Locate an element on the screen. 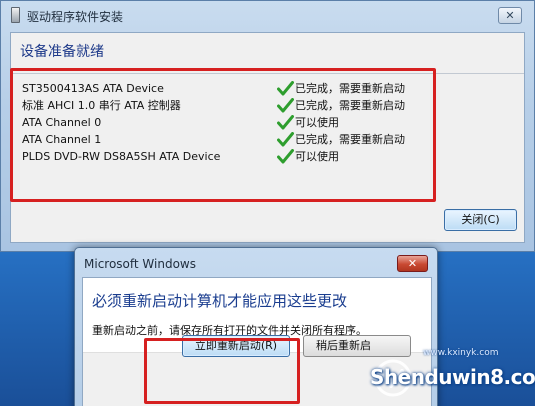  window-titlebar: 驱动程序软件安装 ✕ is located at coordinates (267, 15).